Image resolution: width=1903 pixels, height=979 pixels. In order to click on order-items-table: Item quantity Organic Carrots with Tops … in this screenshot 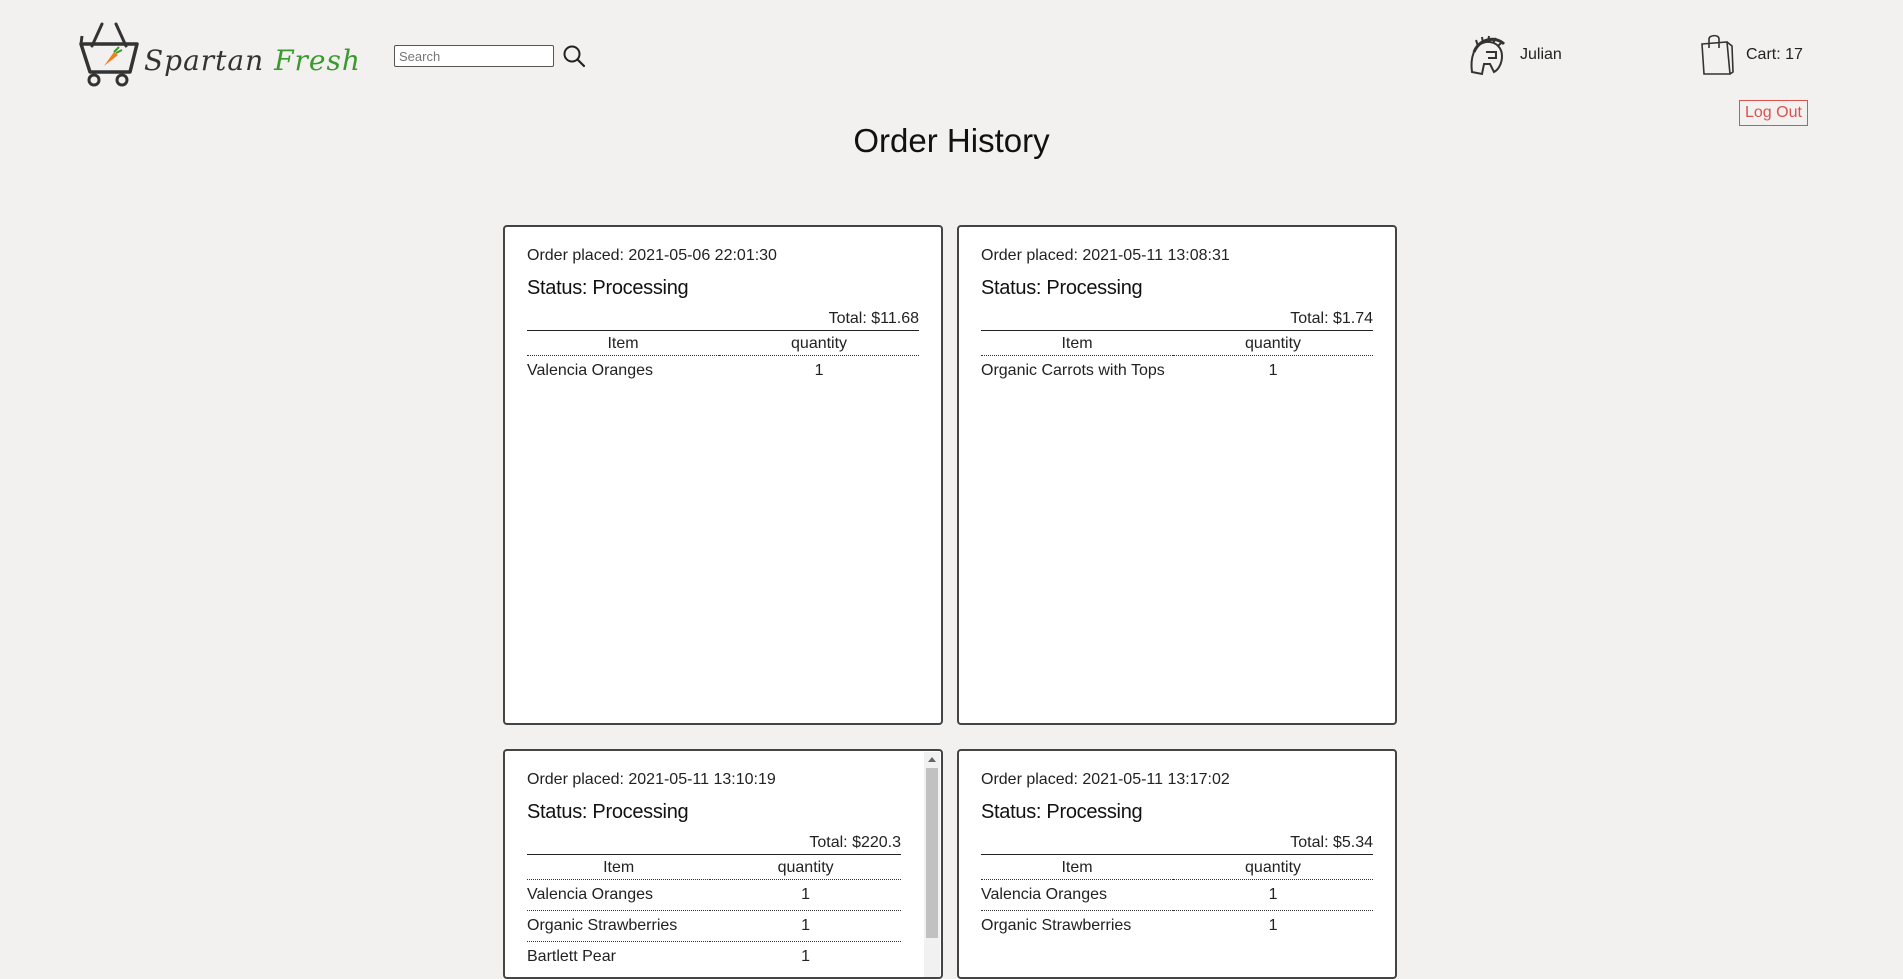, I will do `click(1177, 358)`.